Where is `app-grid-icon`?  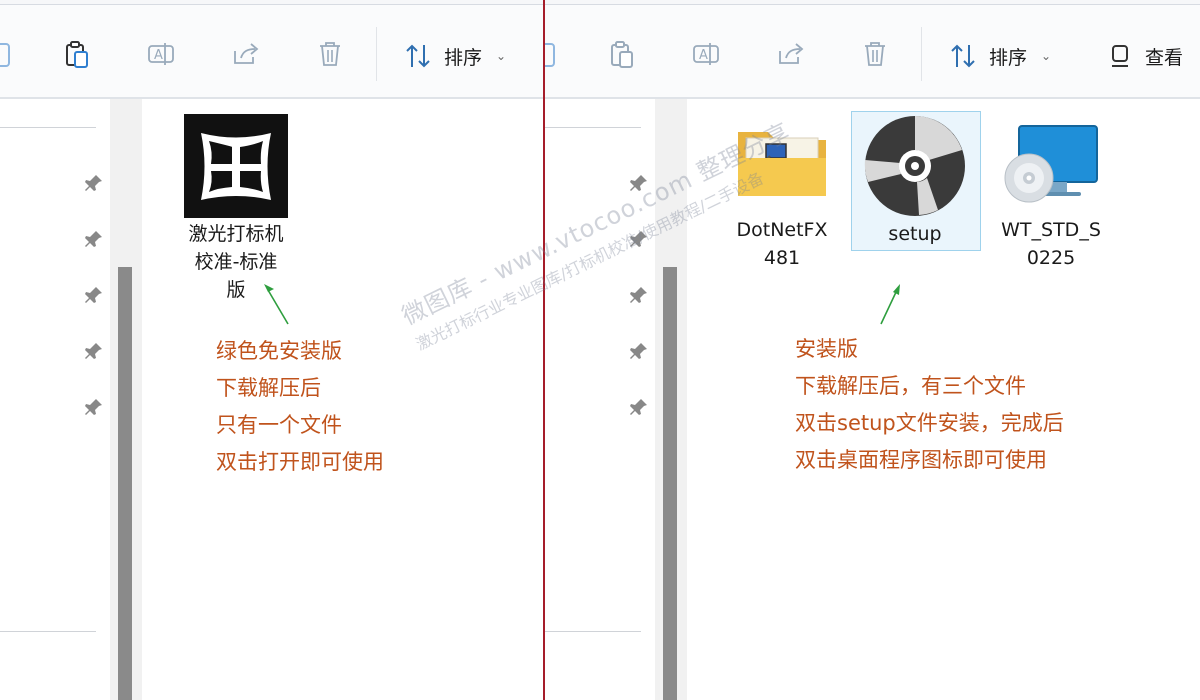
app-grid-icon is located at coordinates (236, 166).